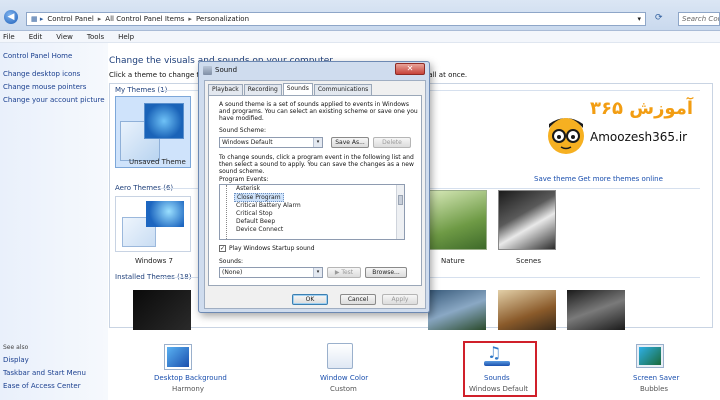 This screenshot has width=720, height=400. I want to click on brand-url-text: Amoozesh365.ir, so click(639, 137).